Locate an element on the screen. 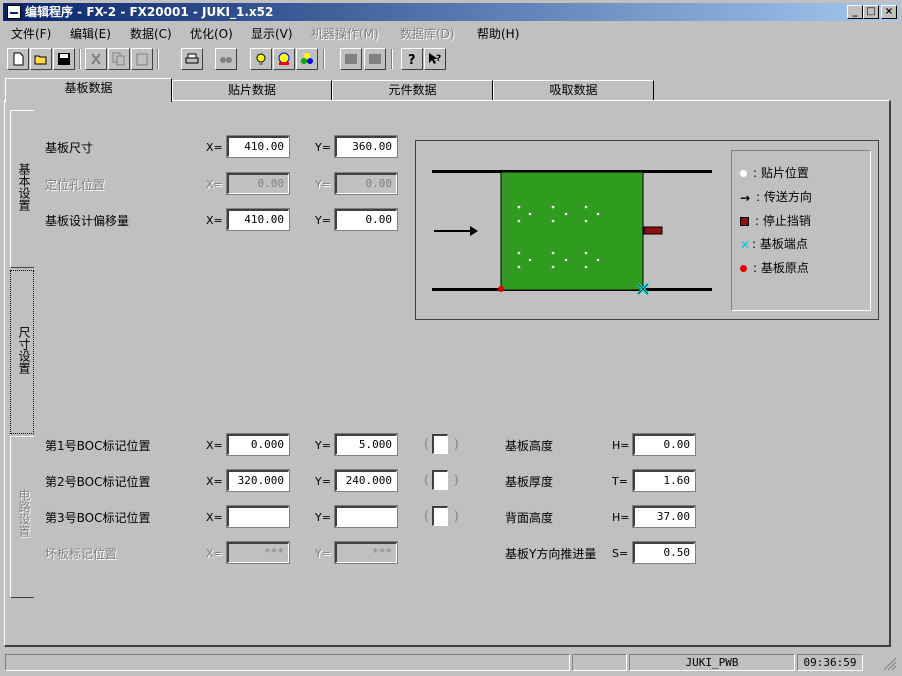 This screenshot has height=676, width=902. boc3-checkbox is located at coordinates (440, 516).